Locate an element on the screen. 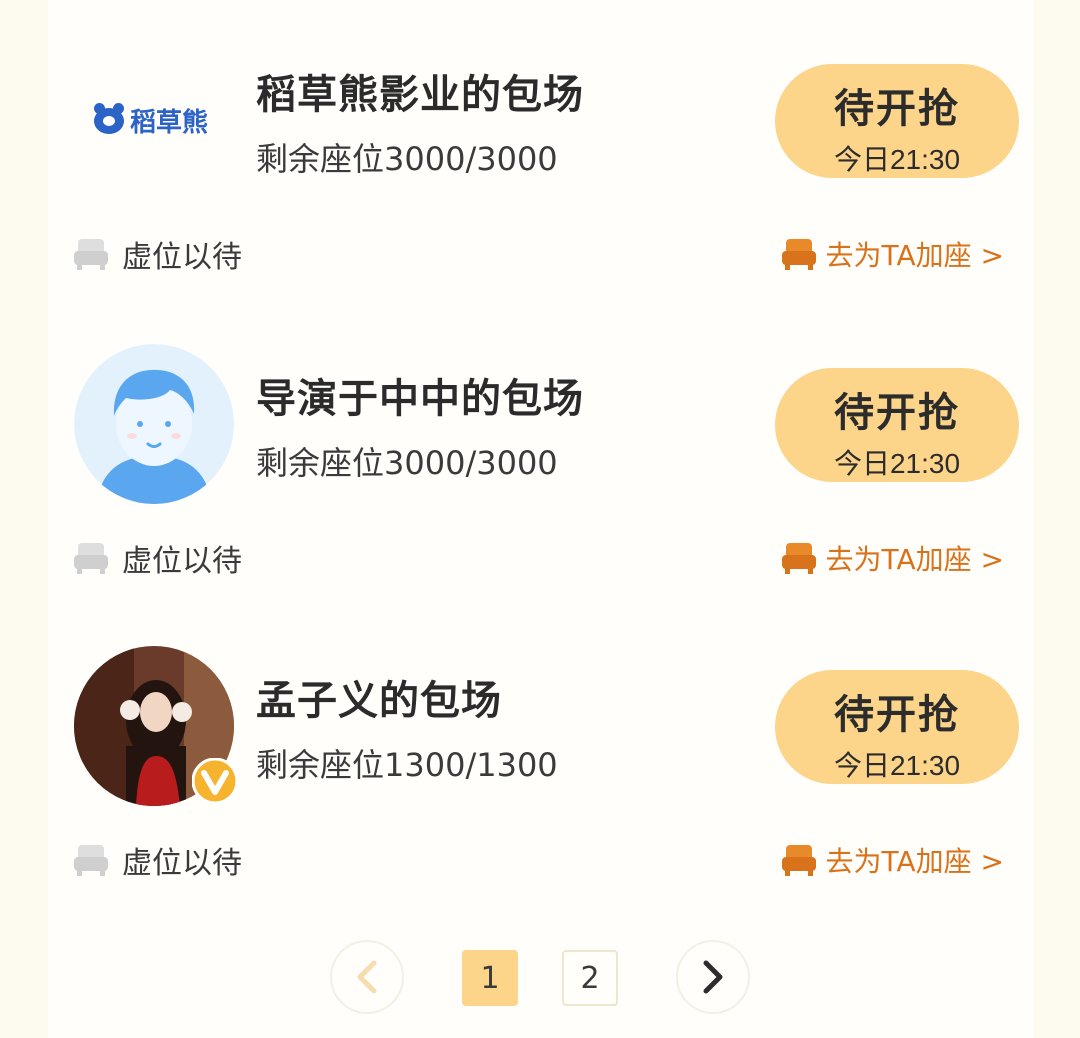 The height and width of the screenshot is (1038, 1080). chevron-right-icon is located at coordinates (713, 977).